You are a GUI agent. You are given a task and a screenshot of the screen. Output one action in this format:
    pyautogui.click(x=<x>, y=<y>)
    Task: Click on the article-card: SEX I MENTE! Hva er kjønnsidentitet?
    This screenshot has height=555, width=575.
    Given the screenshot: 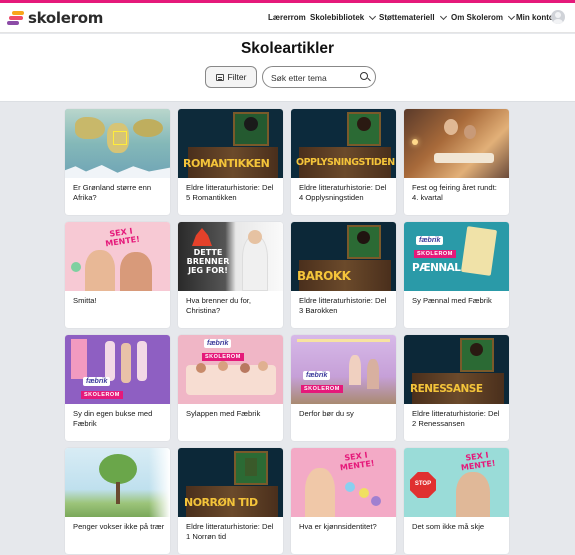 What is the action you would take?
    pyautogui.click(x=343, y=501)
    